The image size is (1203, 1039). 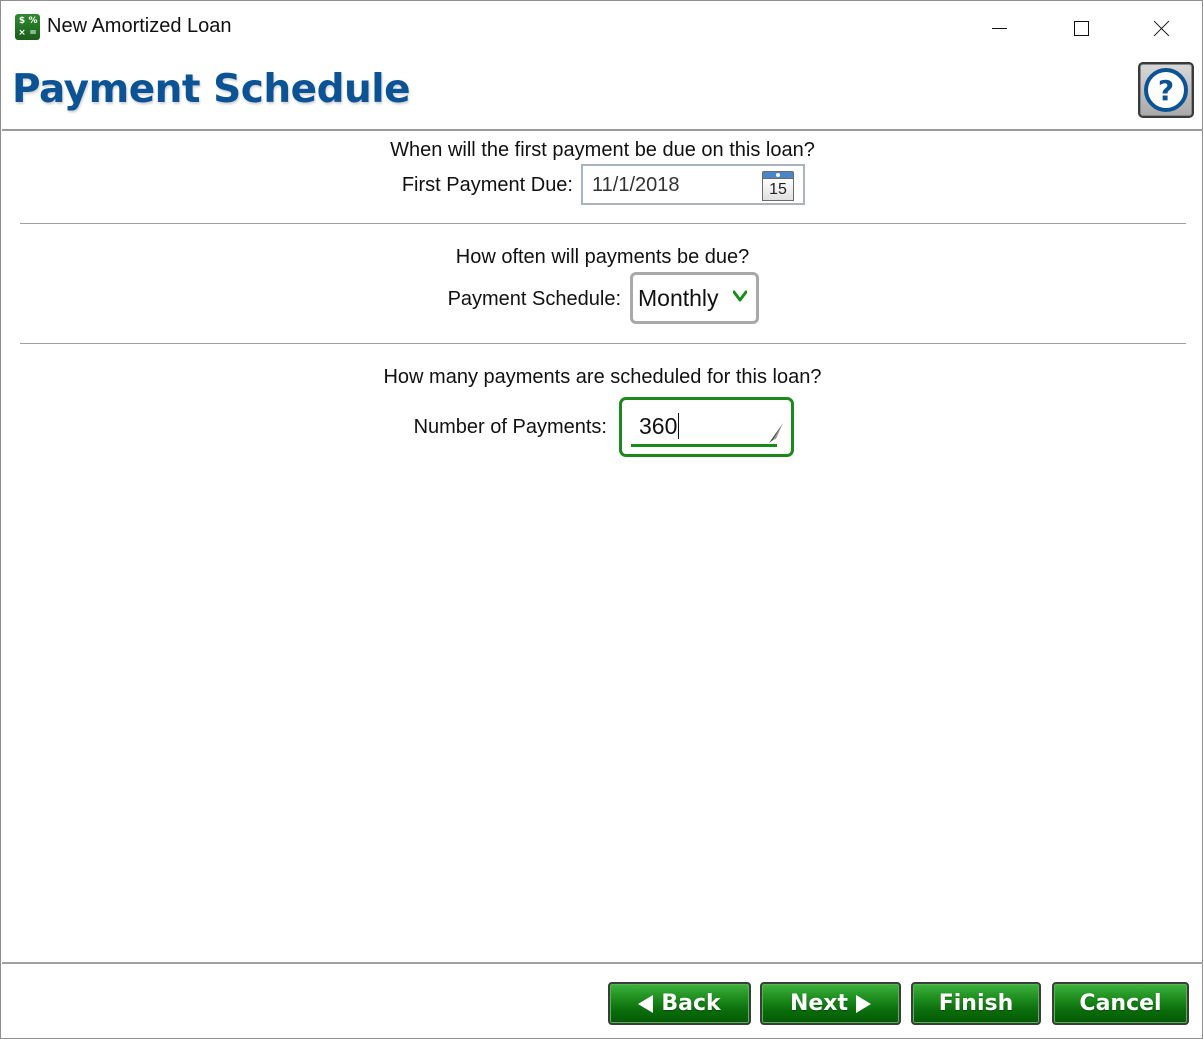 I want to click on payment-schedule-select: Monthly, so click(x=694, y=298).